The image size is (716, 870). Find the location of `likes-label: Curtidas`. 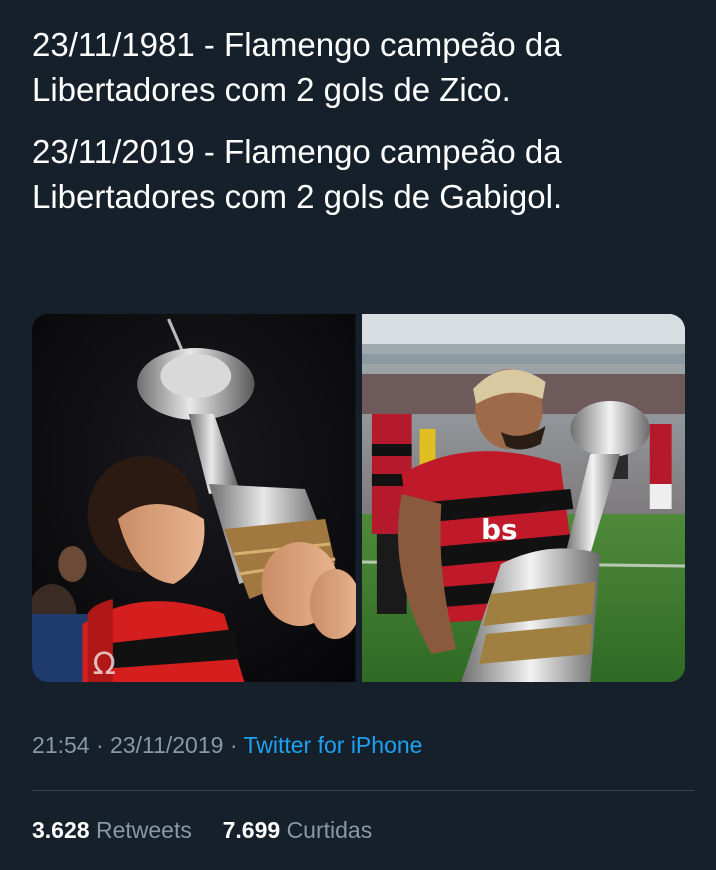

likes-label: Curtidas is located at coordinates (329, 830).